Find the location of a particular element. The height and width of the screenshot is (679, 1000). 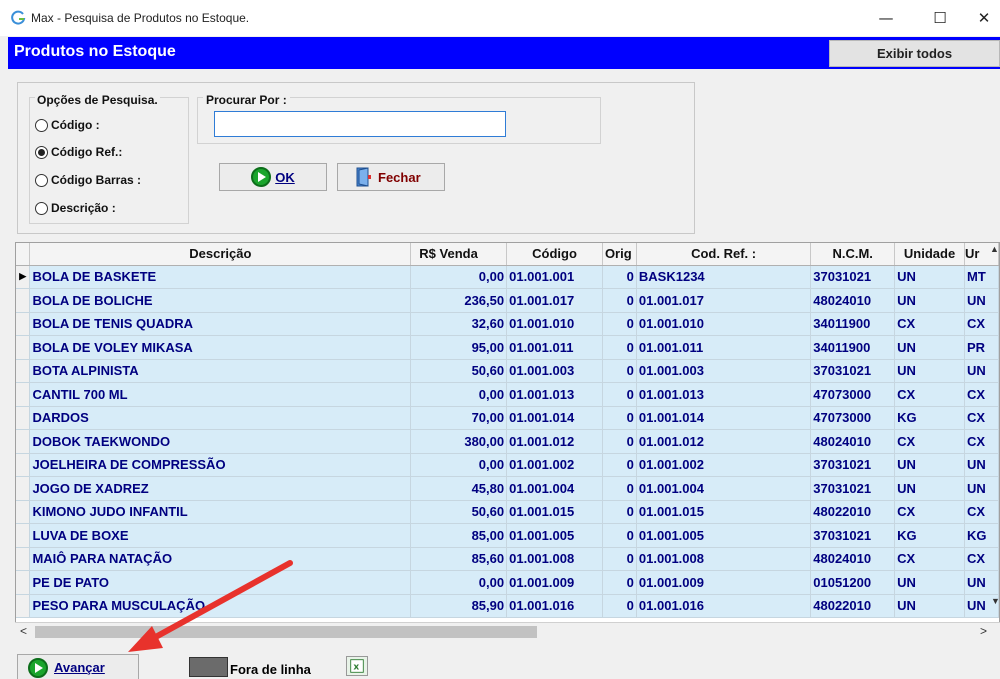

column-header: N.C.M. is located at coordinates (853, 254).